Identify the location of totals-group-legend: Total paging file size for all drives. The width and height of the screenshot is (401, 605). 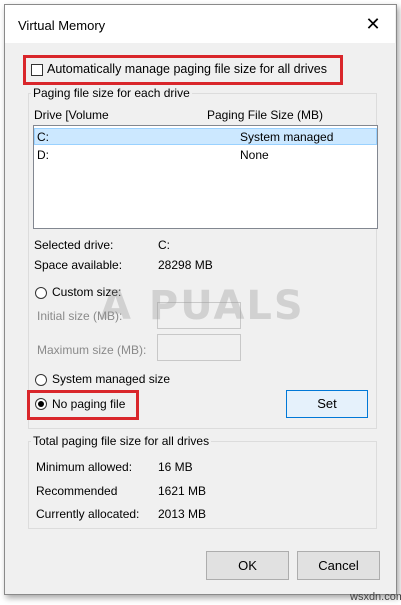
(121, 441).